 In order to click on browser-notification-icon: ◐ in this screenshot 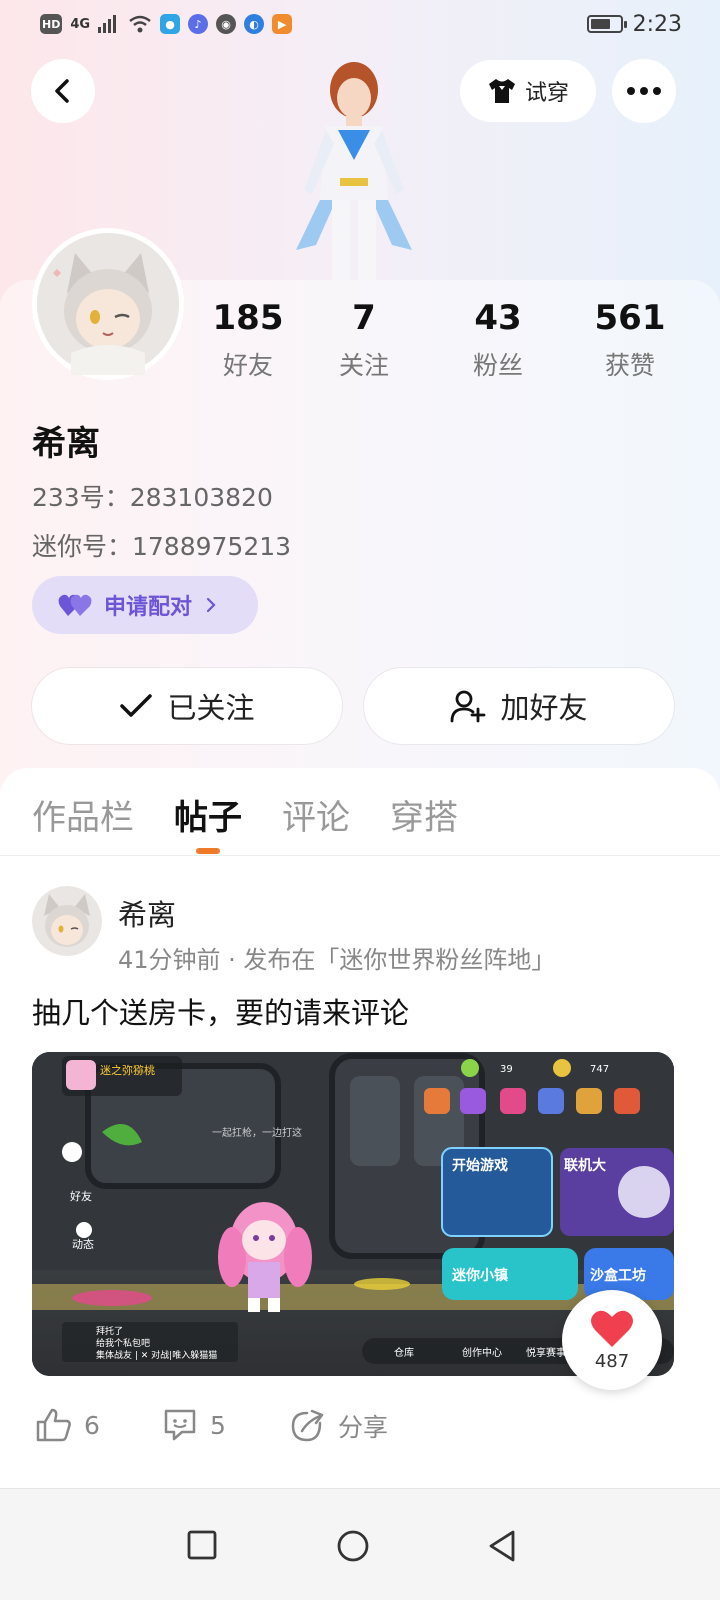, I will do `click(254, 24)`.